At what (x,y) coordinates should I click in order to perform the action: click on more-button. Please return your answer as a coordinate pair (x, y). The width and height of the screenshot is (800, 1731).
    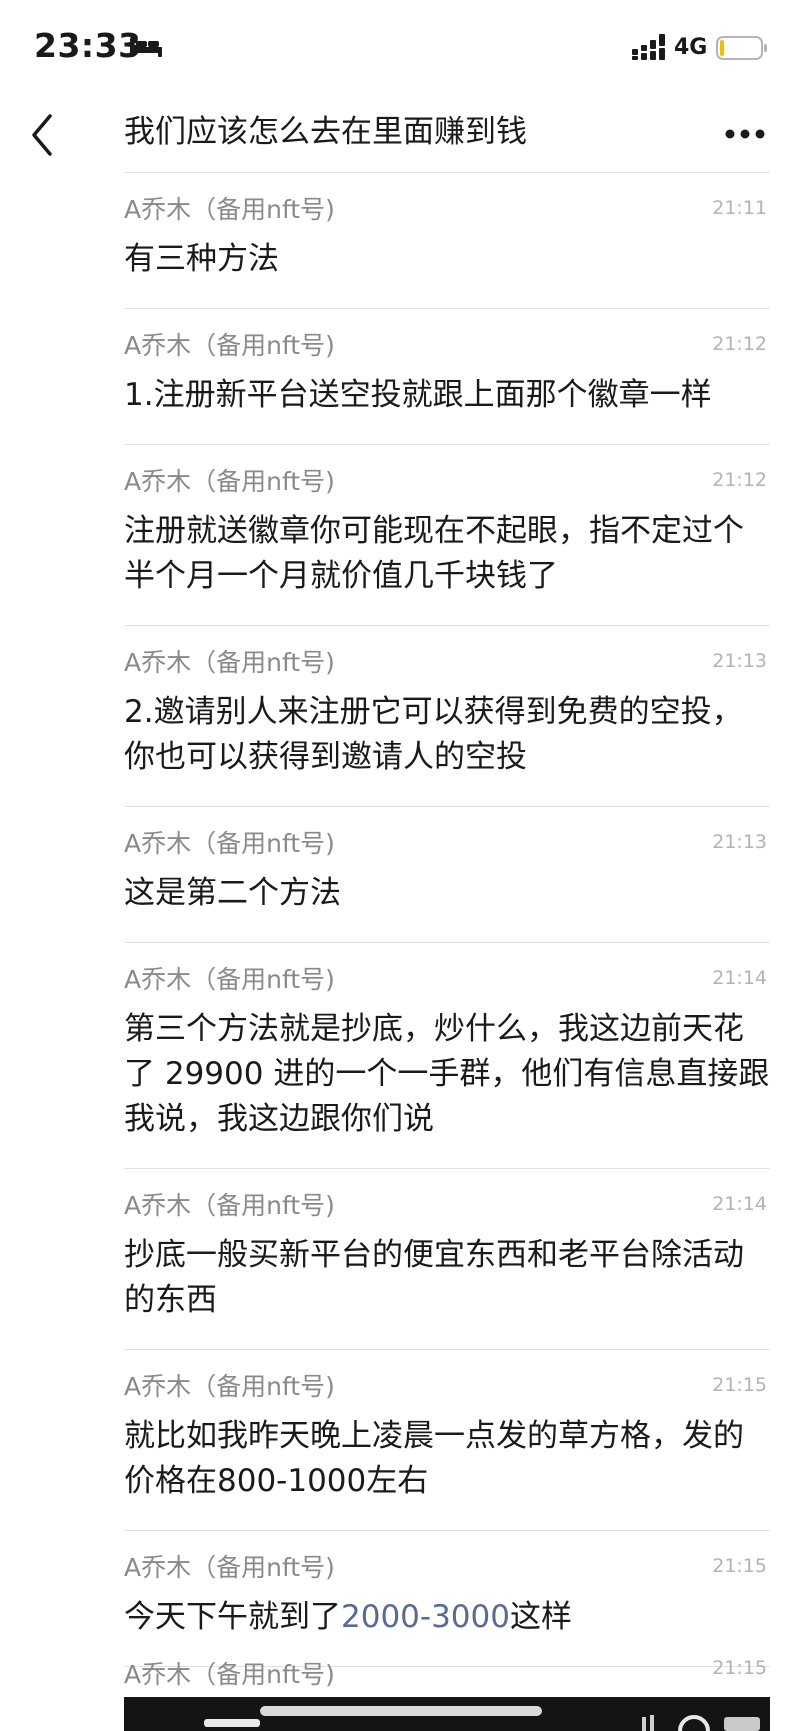
    Looking at the image, I should click on (745, 134).